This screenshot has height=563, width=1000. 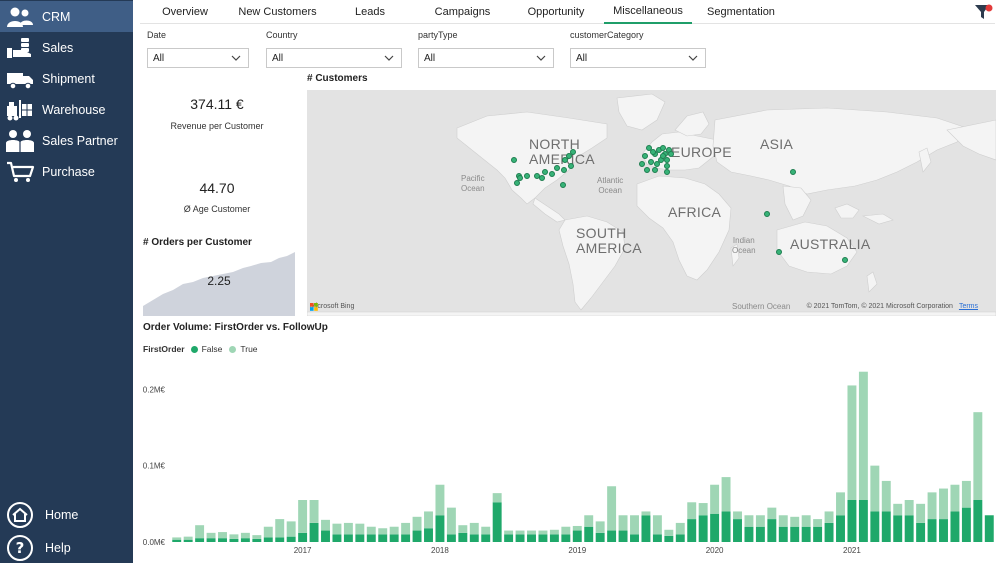 What do you see at coordinates (66, 140) in the screenshot?
I see `sidebar-item-sales-partner: Sales Partner` at bounding box center [66, 140].